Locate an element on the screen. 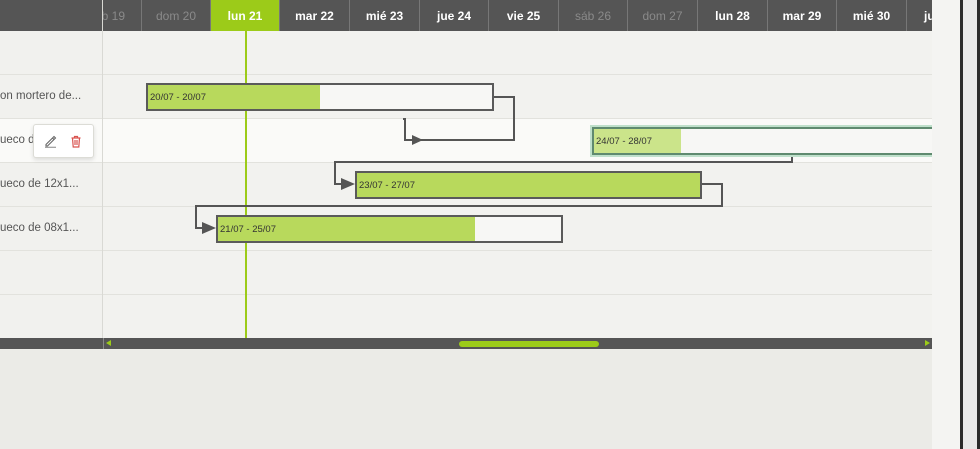 The height and width of the screenshot is (449, 980). trash-icon is located at coordinates (76, 141).